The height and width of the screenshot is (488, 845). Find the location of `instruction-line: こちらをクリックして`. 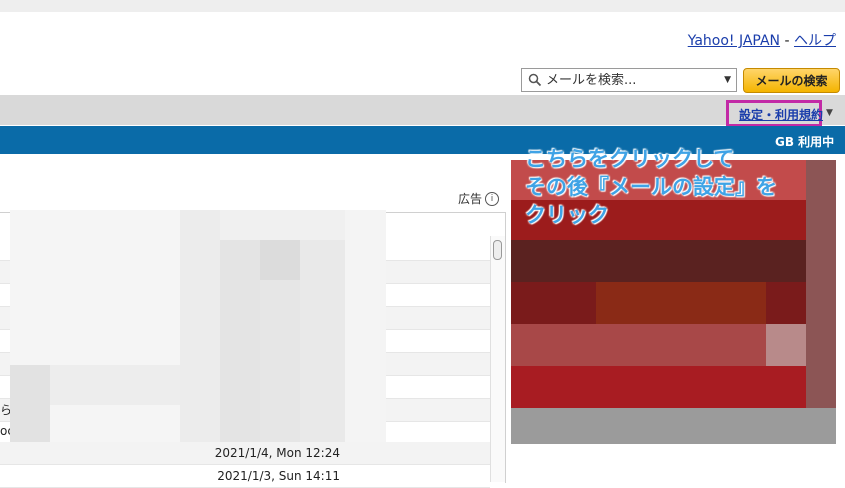

instruction-line: こちらをクリックして is located at coordinates (630, 159).